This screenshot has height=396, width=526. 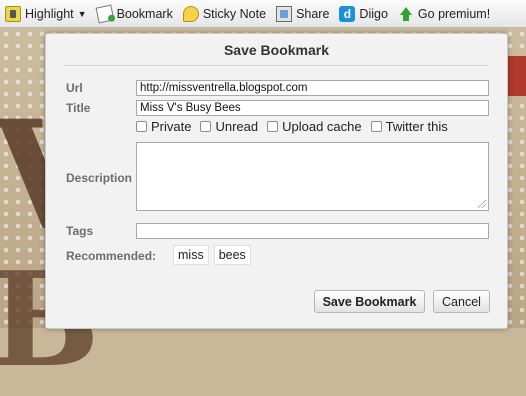 What do you see at coordinates (111, 256) in the screenshot?
I see `recommended-label: Recommended:` at bounding box center [111, 256].